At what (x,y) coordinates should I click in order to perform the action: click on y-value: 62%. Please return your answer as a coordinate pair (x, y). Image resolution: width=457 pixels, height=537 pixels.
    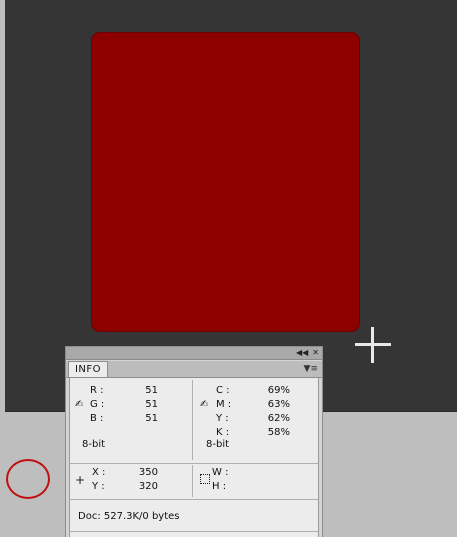
    Looking at the image, I should click on (278, 418).